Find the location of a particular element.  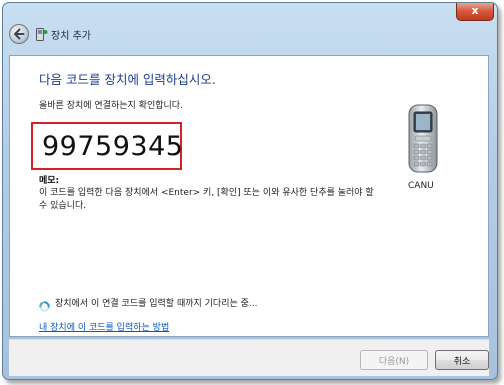

window-title: 장치 추가 is located at coordinates (71, 36).